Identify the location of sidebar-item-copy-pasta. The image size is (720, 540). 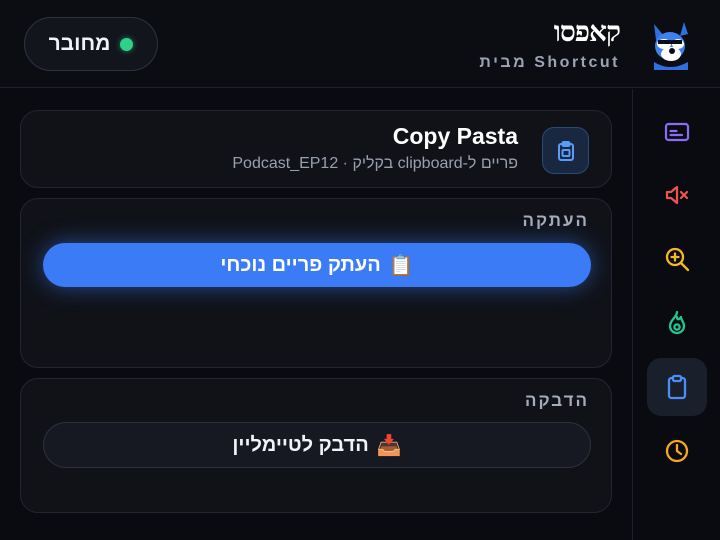
(677, 387).